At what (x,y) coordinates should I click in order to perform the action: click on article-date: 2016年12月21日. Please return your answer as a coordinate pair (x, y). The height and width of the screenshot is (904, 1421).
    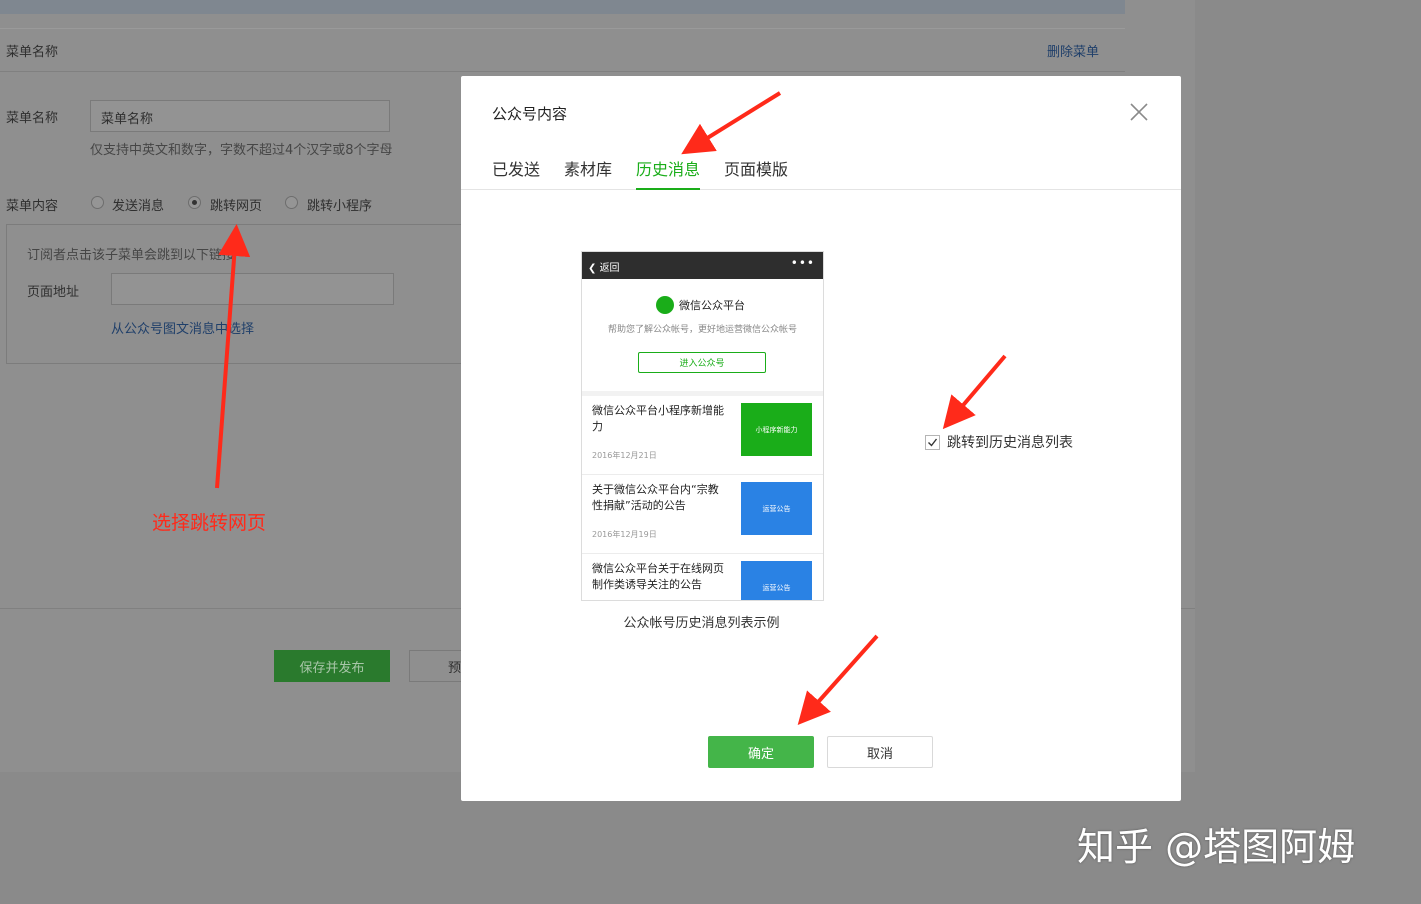
    Looking at the image, I should click on (624, 455).